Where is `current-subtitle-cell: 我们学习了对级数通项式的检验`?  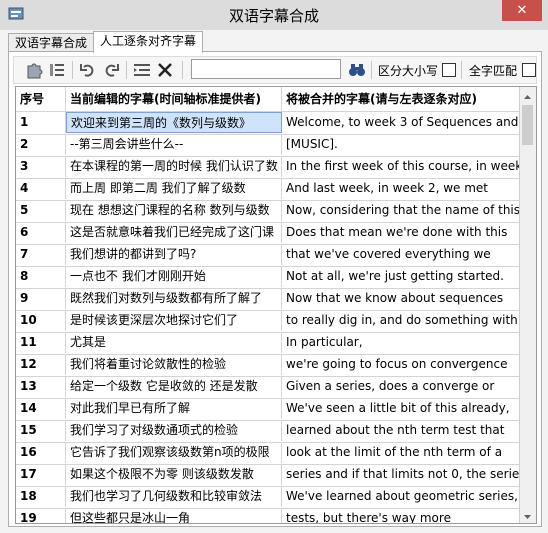 current-subtitle-cell: 我们学习了对级数通项式的检验 is located at coordinates (174, 430).